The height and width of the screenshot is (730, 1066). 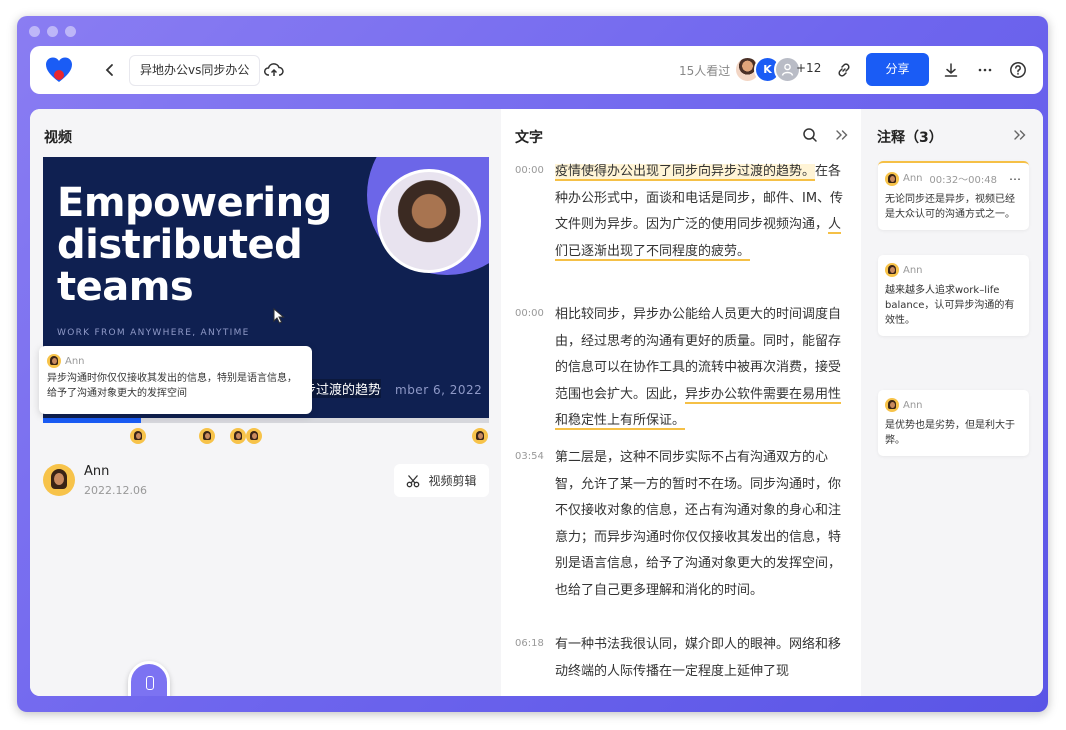 What do you see at coordinates (59, 69) in the screenshot?
I see `app-logo-icon` at bounding box center [59, 69].